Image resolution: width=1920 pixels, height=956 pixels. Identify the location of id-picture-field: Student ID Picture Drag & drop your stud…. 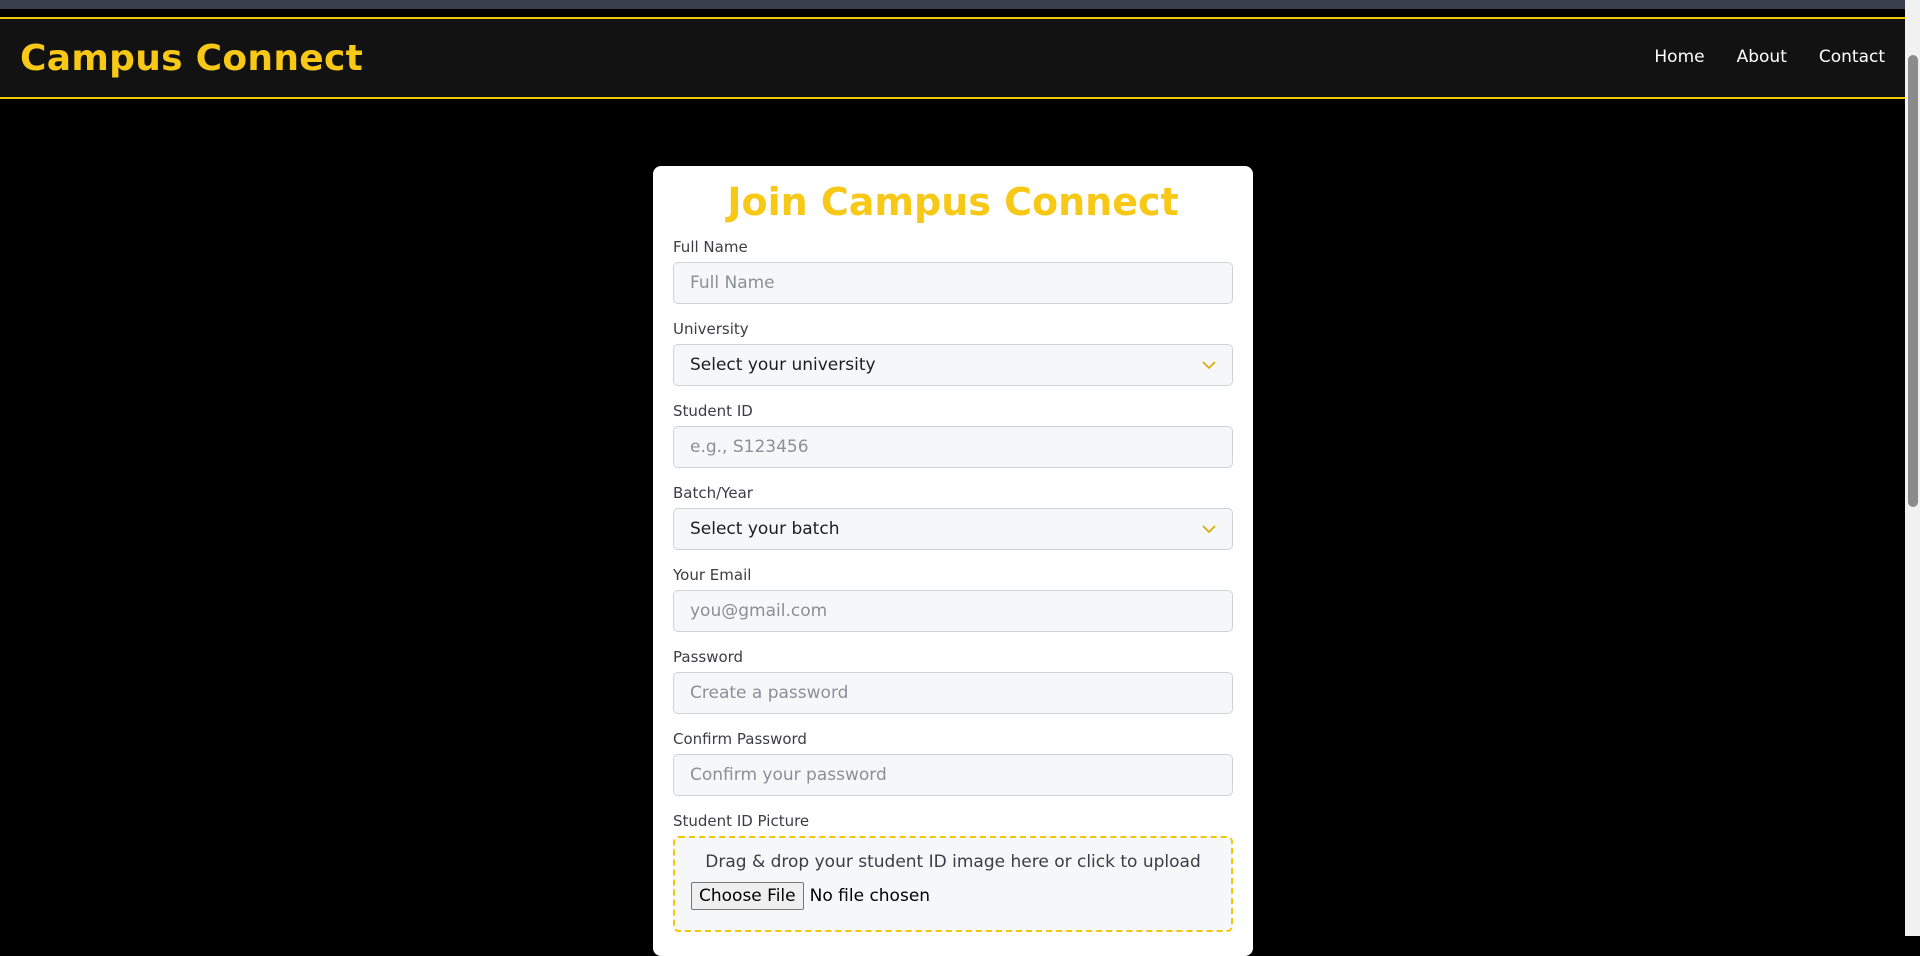
(953, 872).